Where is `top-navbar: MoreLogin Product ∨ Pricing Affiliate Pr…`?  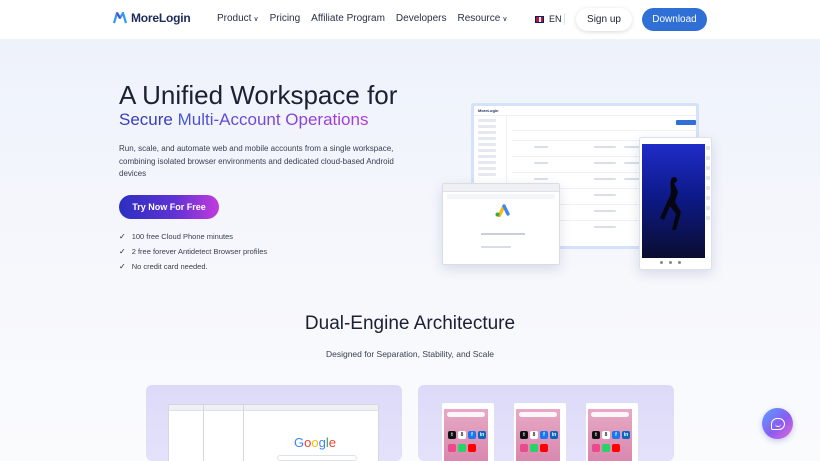
top-navbar: MoreLogin Product ∨ Pricing Affiliate Pr… is located at coordinates (410, 19).